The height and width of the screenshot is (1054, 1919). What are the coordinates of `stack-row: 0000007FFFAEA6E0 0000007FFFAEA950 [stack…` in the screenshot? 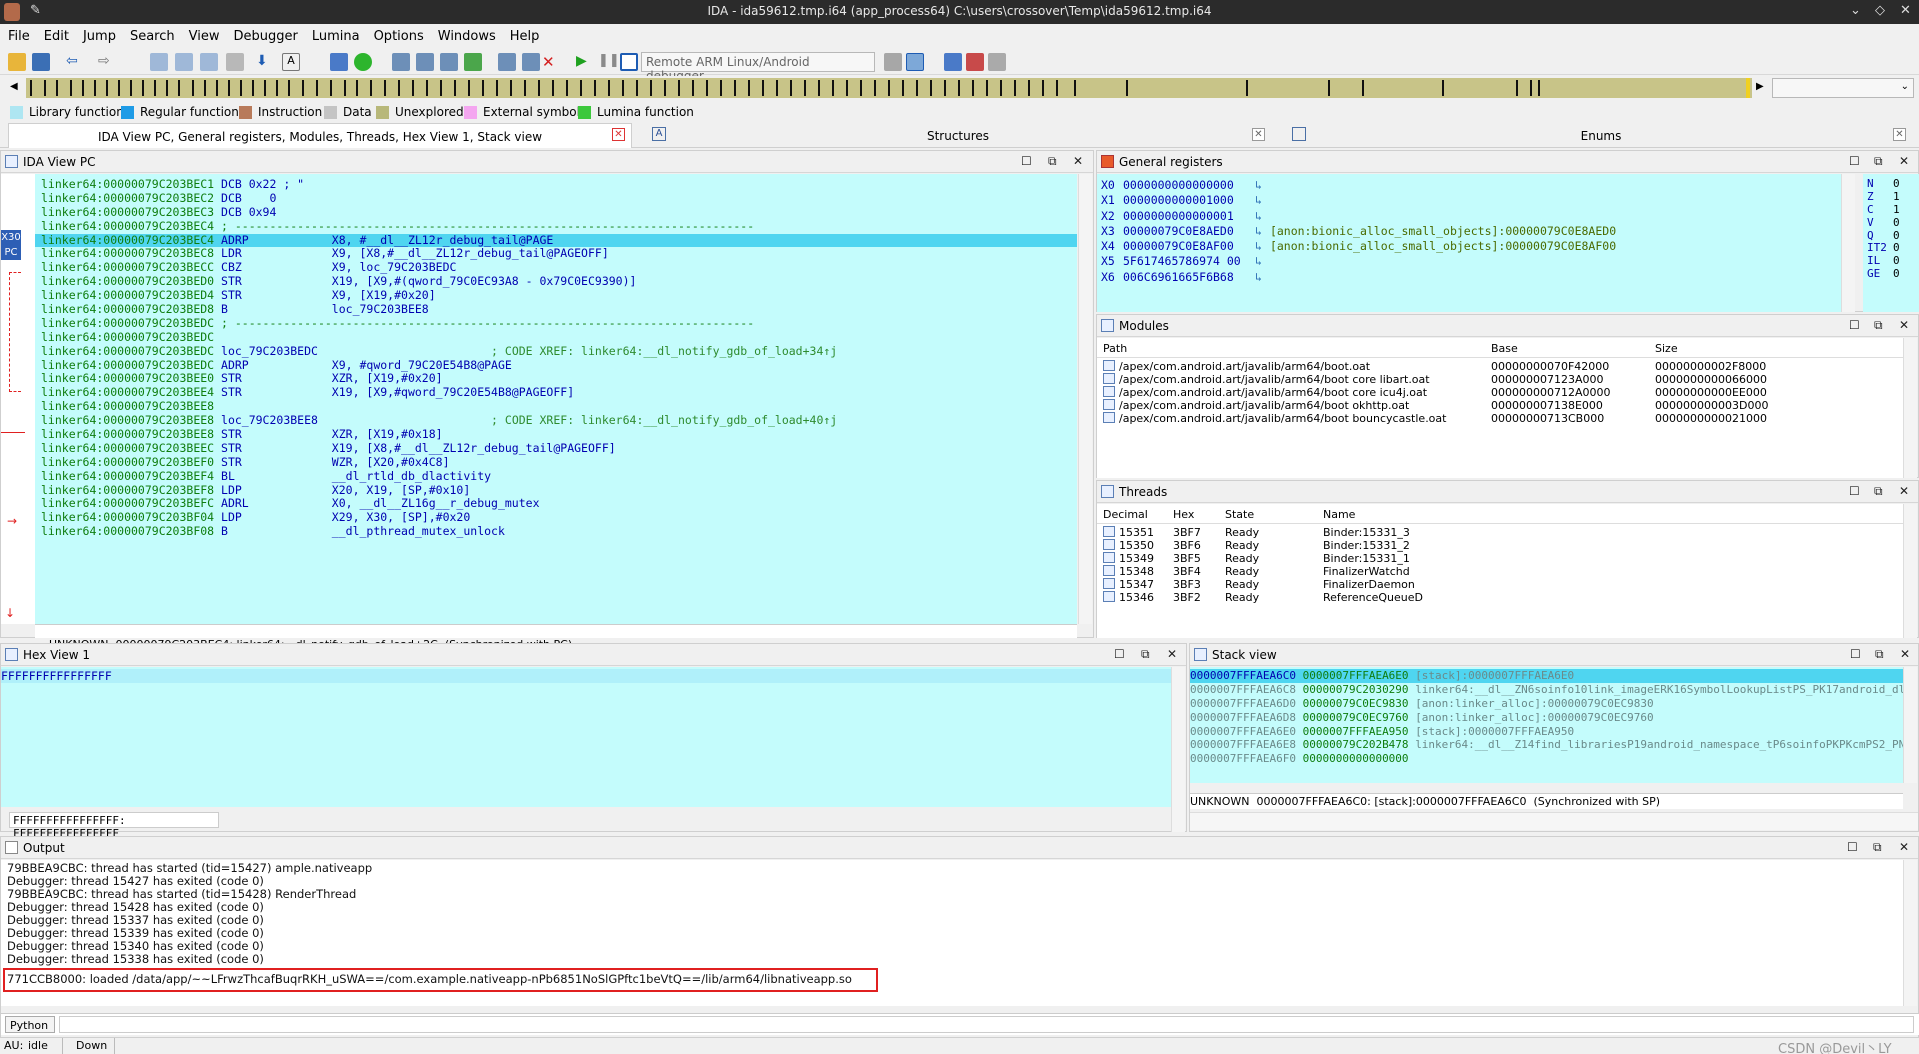 It's located at (1546, 732).